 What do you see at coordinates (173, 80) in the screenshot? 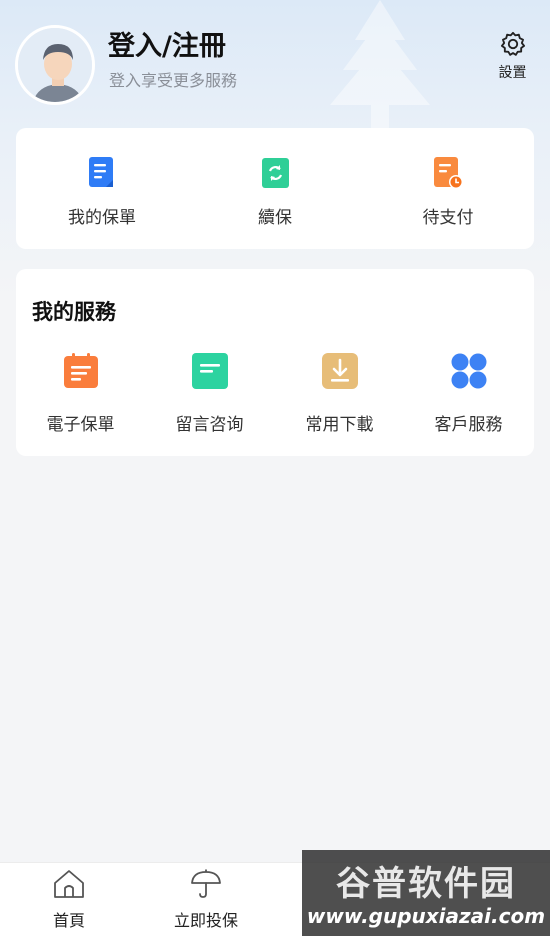
I see `login-subtitle: 登入享受更多服務` at bounding box center [173, 80].